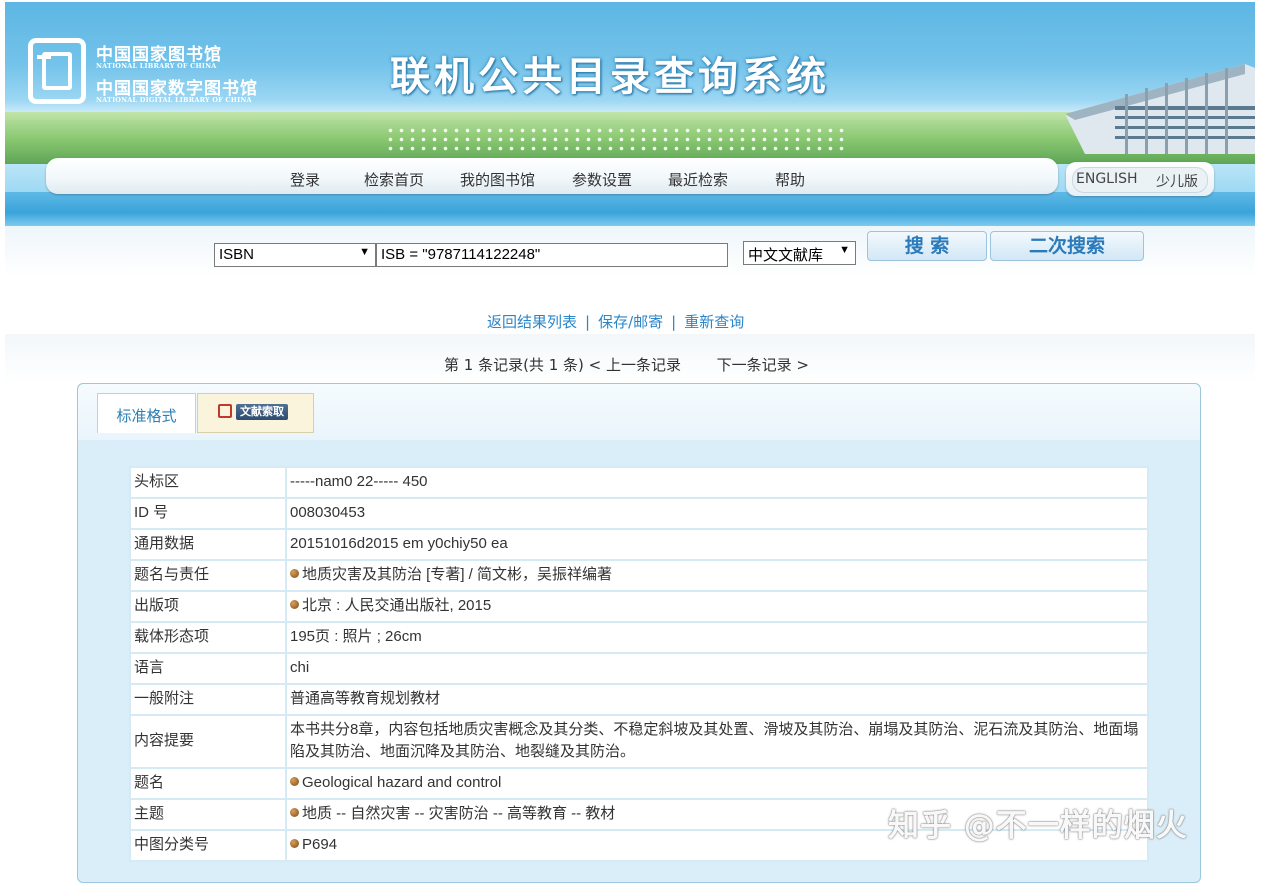 The image size is (1262, 883). What do you see at coordinates (497, 179) in the screenshot?
I see `nav-my-library: 我的图书馆` at bounding box center [497, 179].